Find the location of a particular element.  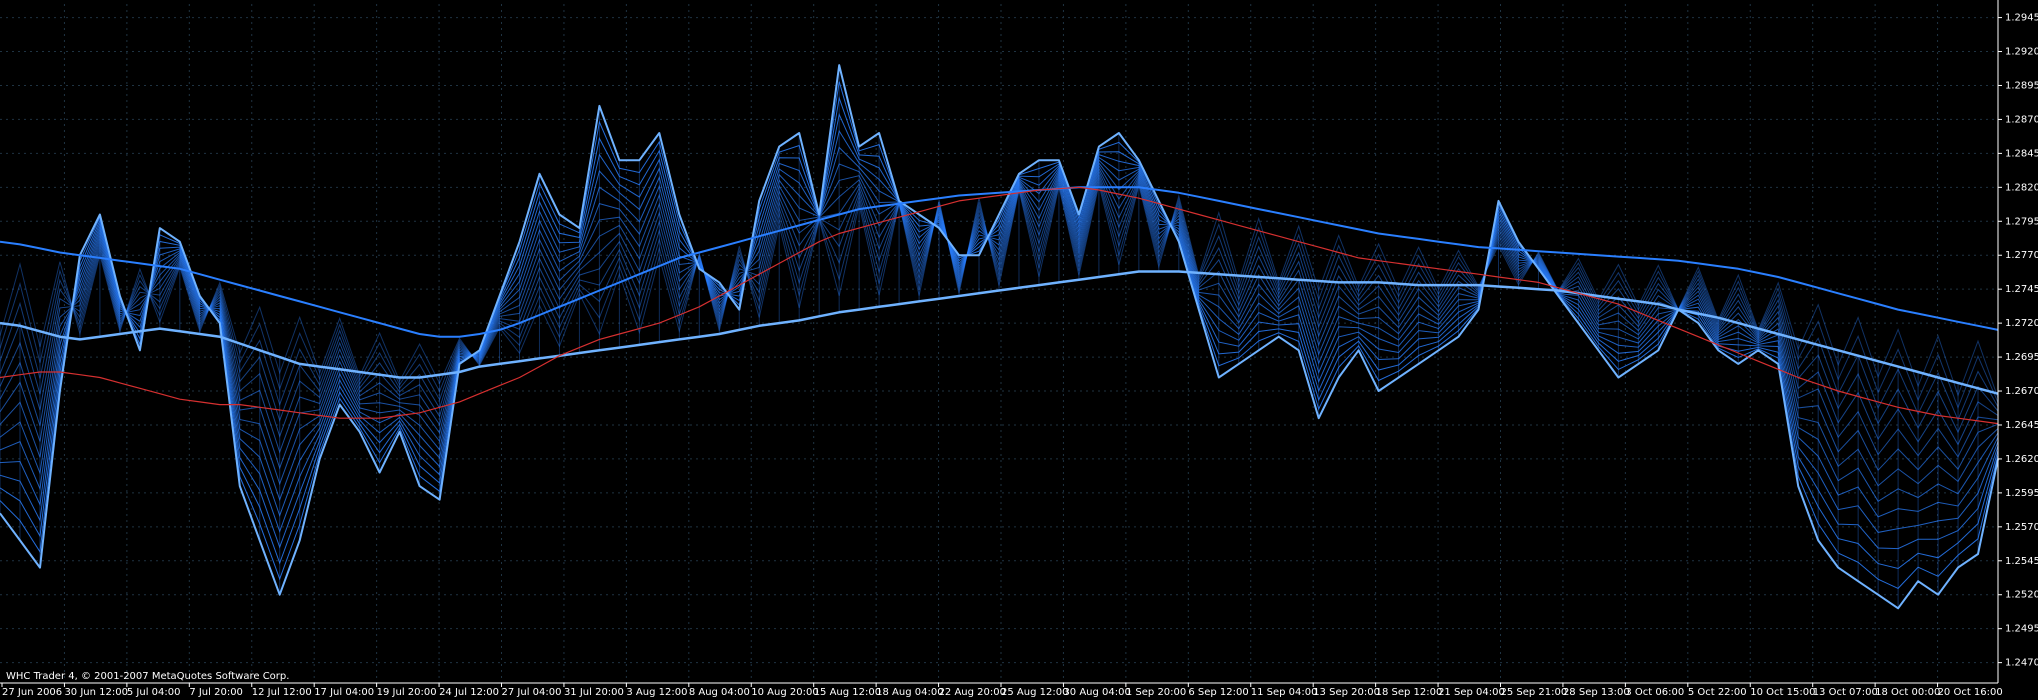

y-tick-label: 1.2645 is located at coordinates (2021, 425).